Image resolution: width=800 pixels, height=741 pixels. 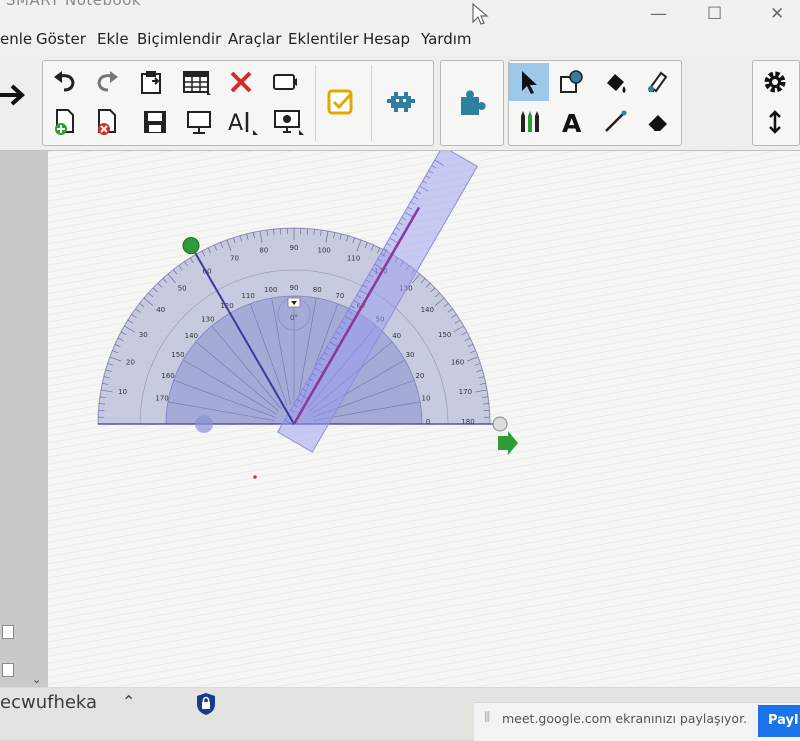 I want to click on mouse-cursor-icon, so click(x=480, y=14).